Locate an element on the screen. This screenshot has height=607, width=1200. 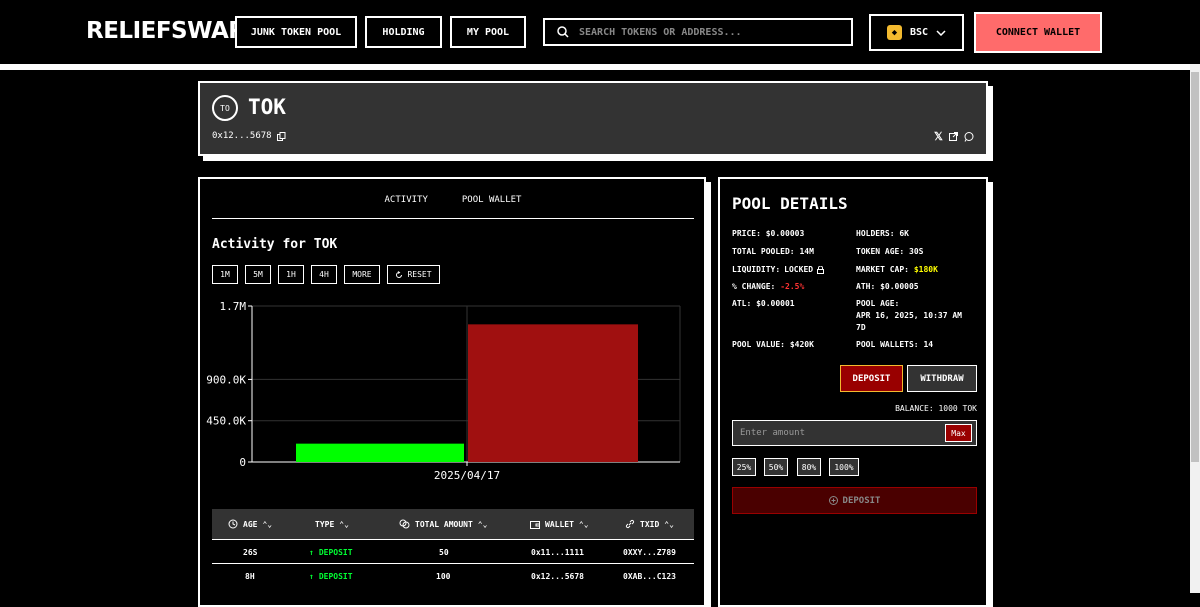
chat-icon is located at coordinates (969, 136).